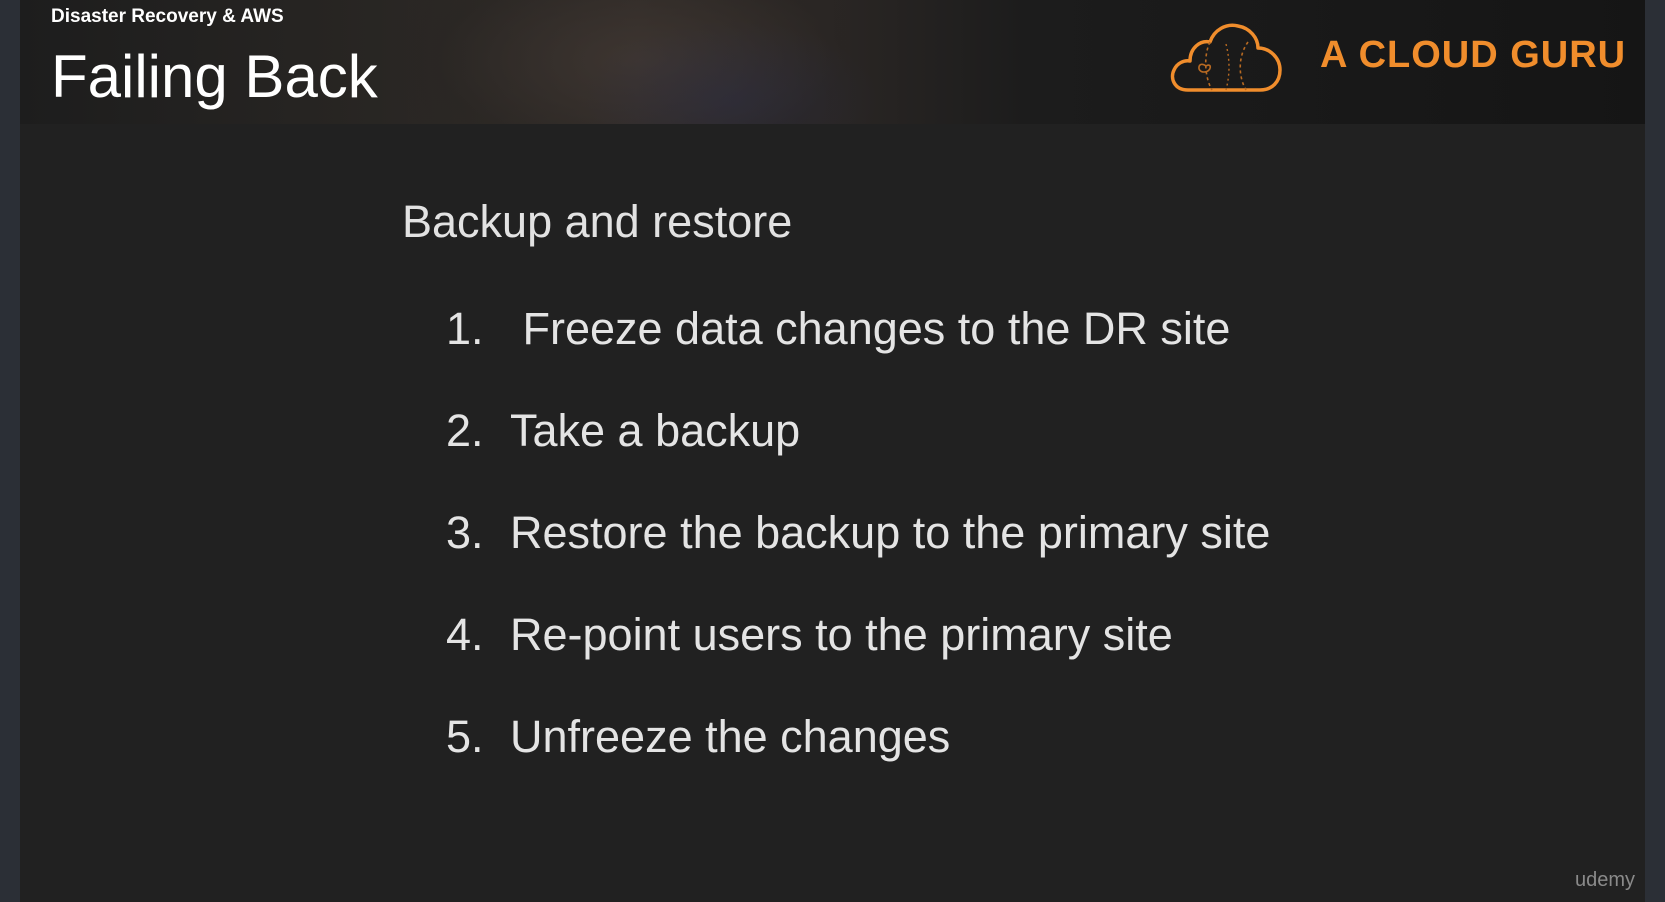  Describe the element at coordinates (730, 736) in the screenshot. I see `list-item-text: Unfreeze the changes` at that location.